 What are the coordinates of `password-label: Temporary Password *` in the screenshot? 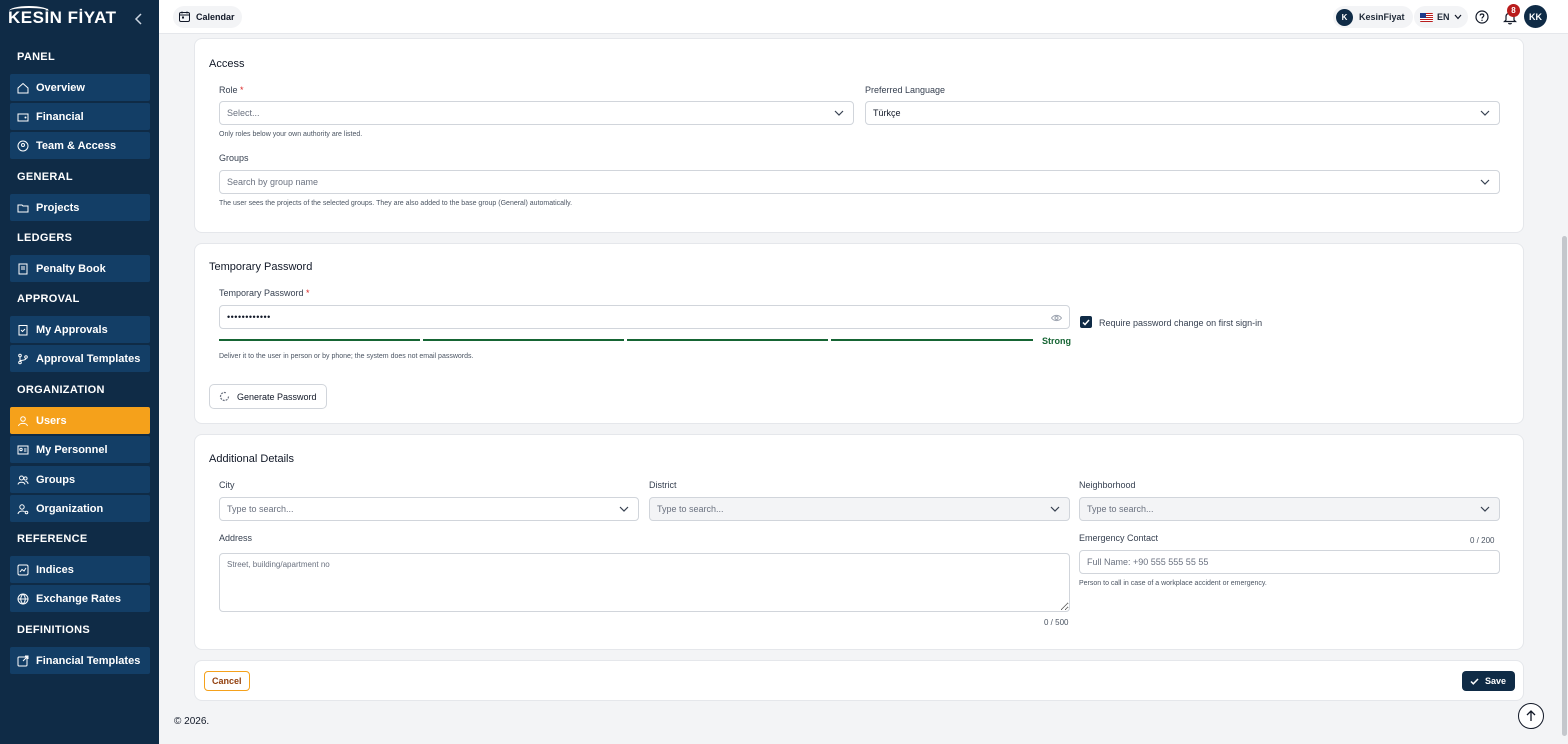 It's located at (264, 293).